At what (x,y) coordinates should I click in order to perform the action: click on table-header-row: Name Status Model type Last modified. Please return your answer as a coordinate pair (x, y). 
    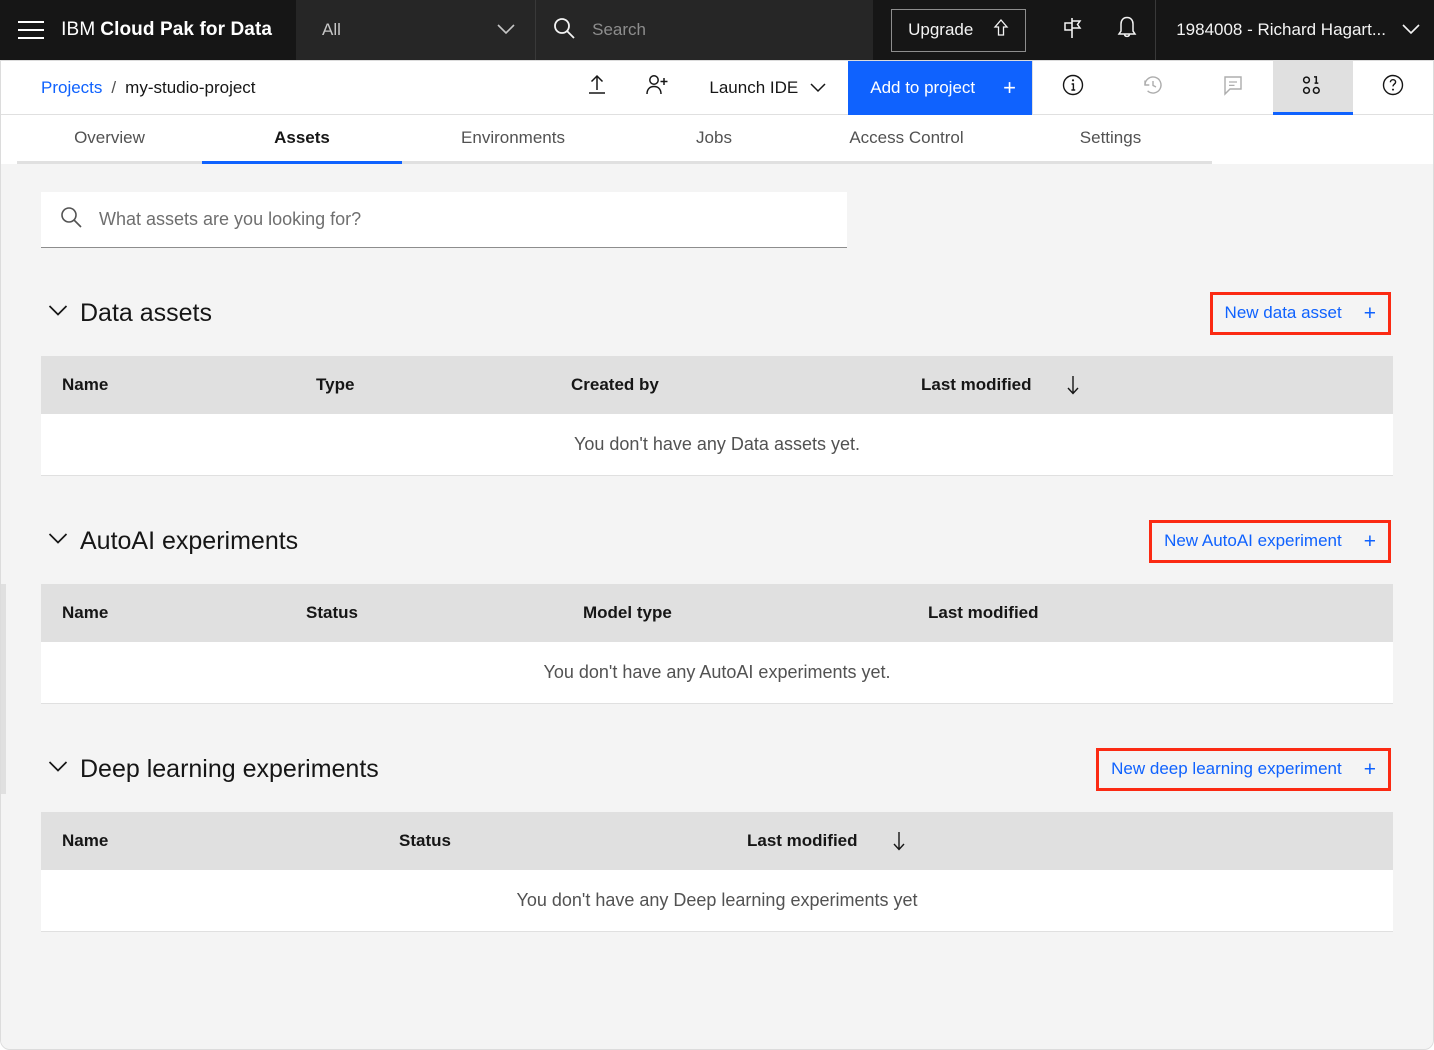
    Looking at the image, I should click on (717, 613).